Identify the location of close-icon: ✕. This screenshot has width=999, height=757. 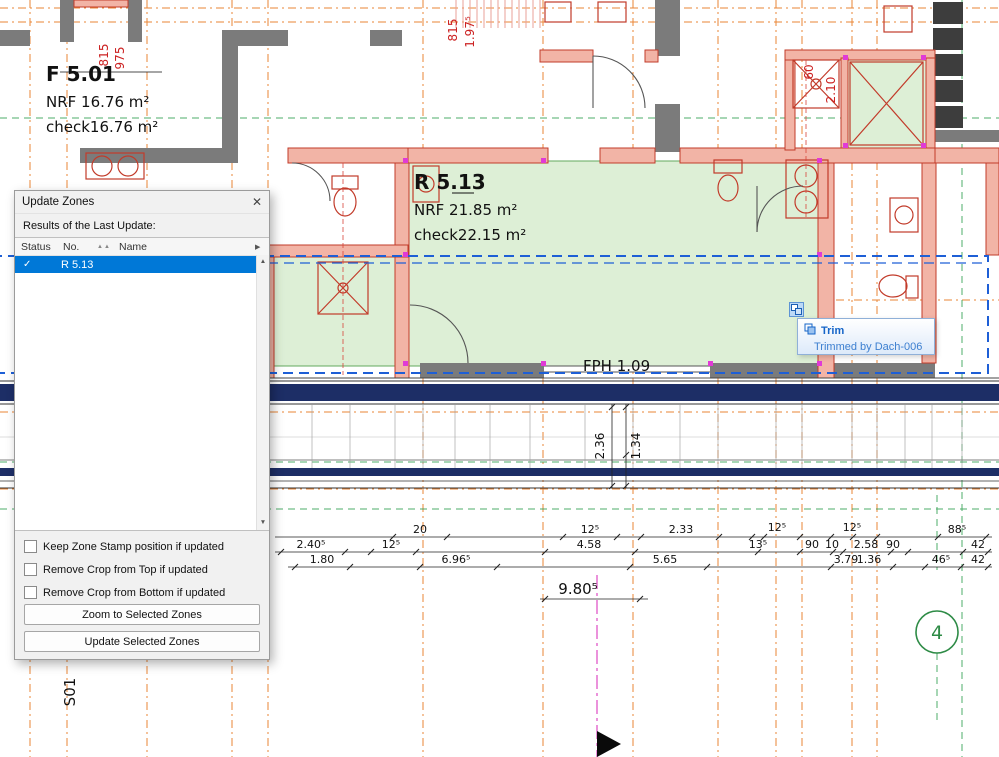
(257, 202).